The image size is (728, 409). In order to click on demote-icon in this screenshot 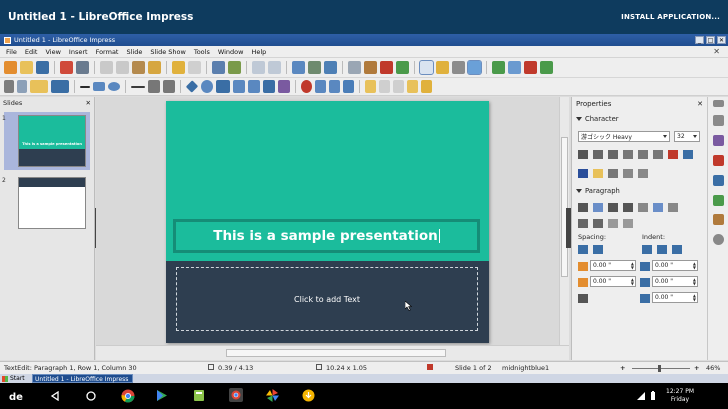, I will do `click(613, 223)`.